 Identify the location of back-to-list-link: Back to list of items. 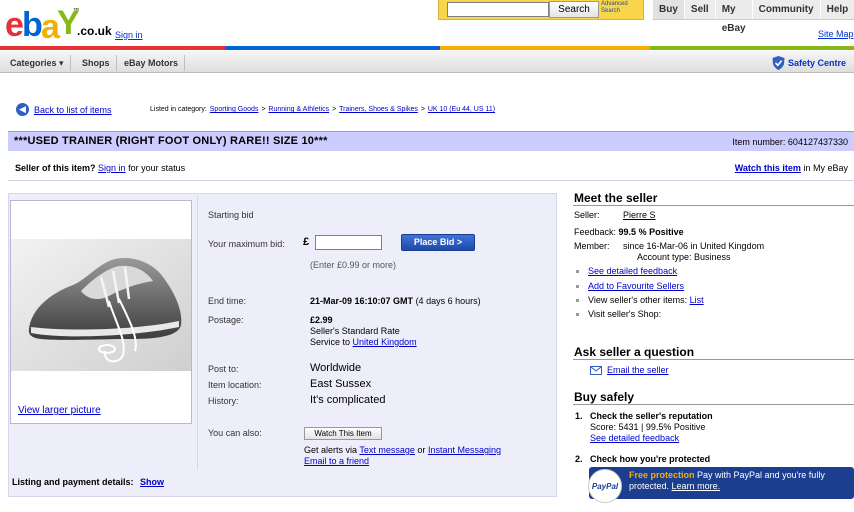
(73, 110).